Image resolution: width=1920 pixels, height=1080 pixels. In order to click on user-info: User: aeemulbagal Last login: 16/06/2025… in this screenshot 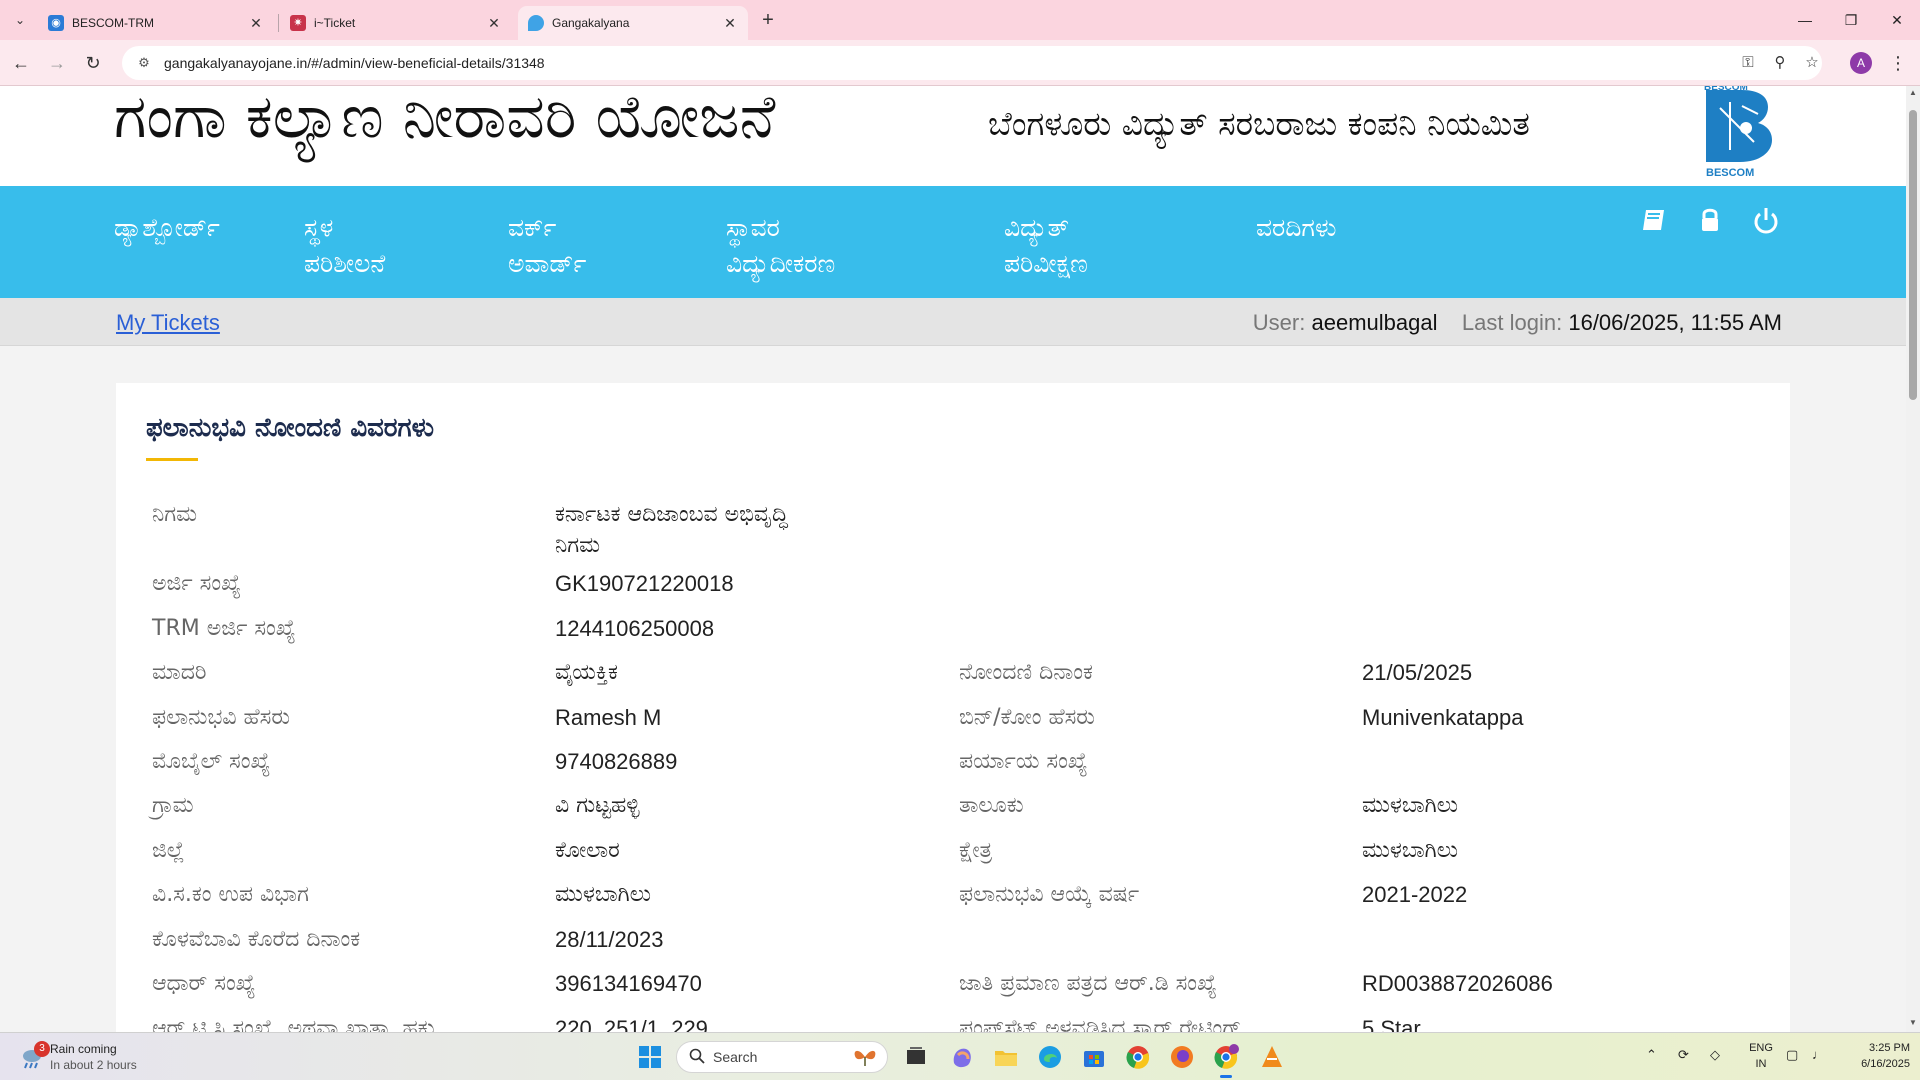, I will do `click(1517, 323)`.